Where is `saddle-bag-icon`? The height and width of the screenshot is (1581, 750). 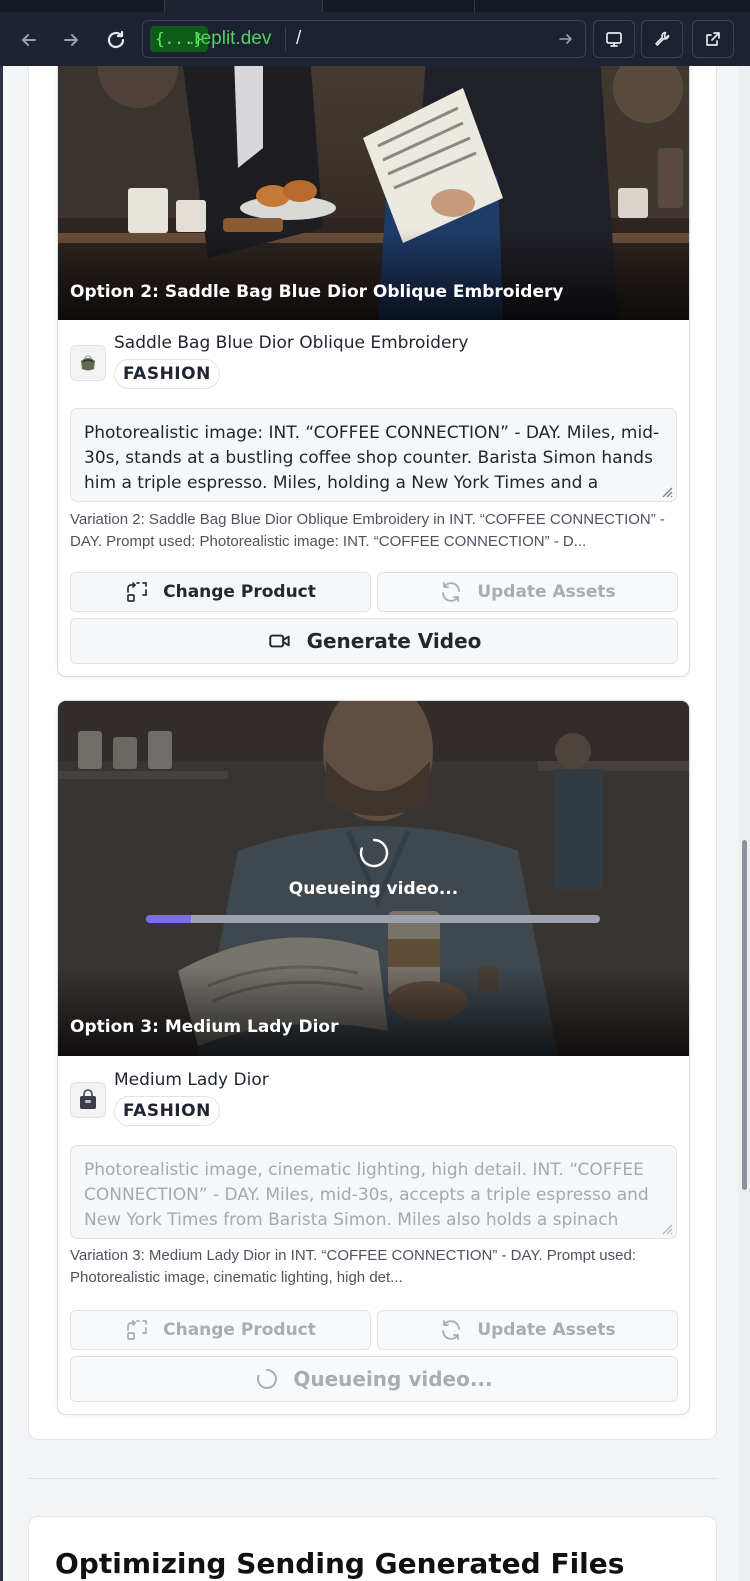 saddle-bag-icon is located at coordinates (88, 363).